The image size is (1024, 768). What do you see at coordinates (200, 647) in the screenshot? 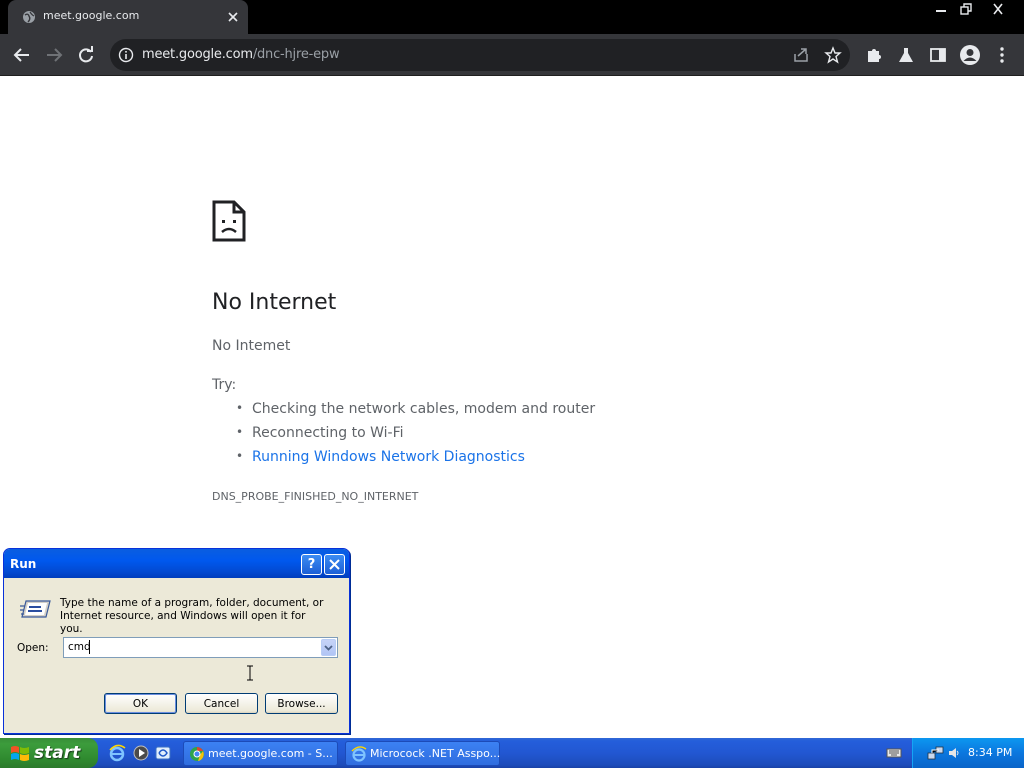
I see `open-combobox: cmd` at bounding box center [200, 647].